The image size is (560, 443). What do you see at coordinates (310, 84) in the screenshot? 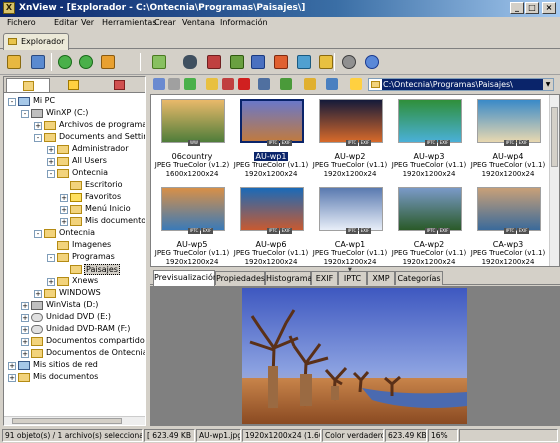
I see `filter-button` at bounding box center [310, 84].